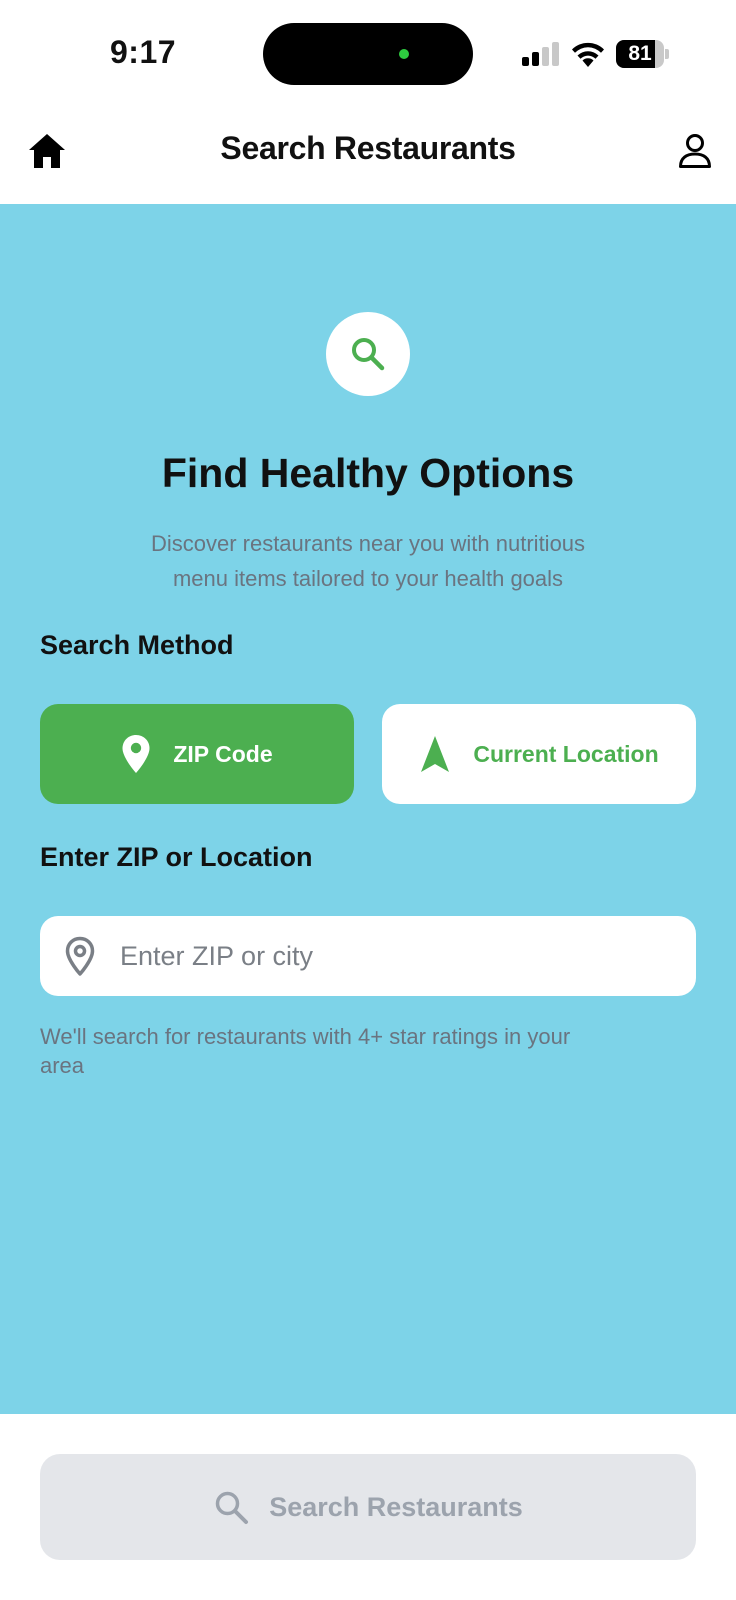  Describe the element at coordinates (396, 1506) in the screenshot. I see `search-restaurants-button-label: Search Restaurants` at that location.